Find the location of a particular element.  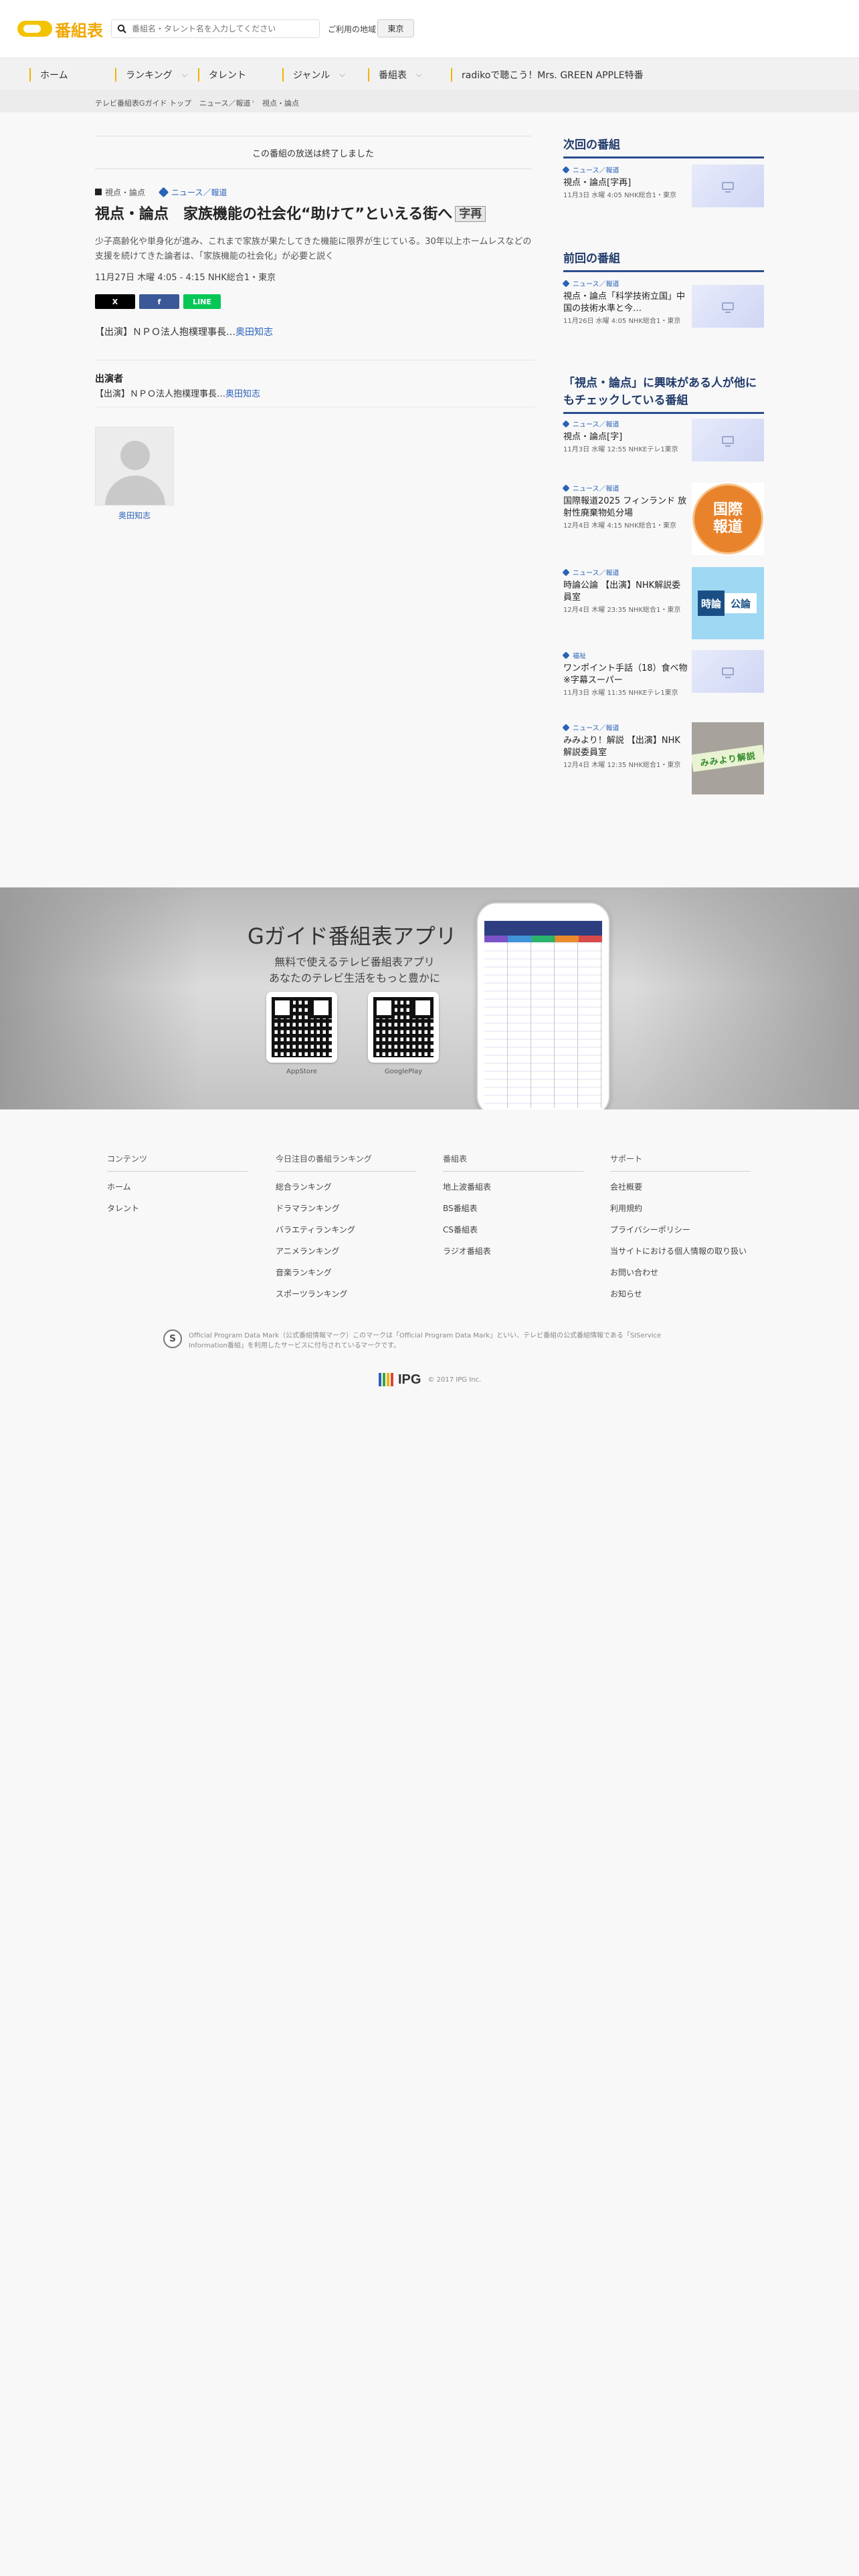

card-title: 視点・論点[字再] is located at coordinates (597, 183).